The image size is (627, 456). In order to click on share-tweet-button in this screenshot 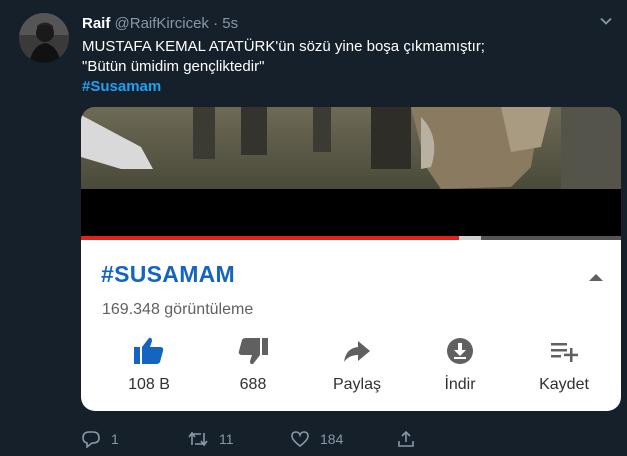, I will do `click(411, 439)`.